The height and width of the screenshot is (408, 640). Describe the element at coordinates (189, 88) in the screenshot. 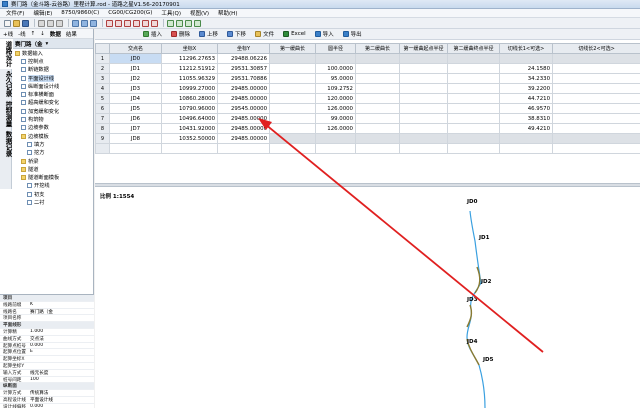

I see `table-cell-x: 10999.27000` at that location.